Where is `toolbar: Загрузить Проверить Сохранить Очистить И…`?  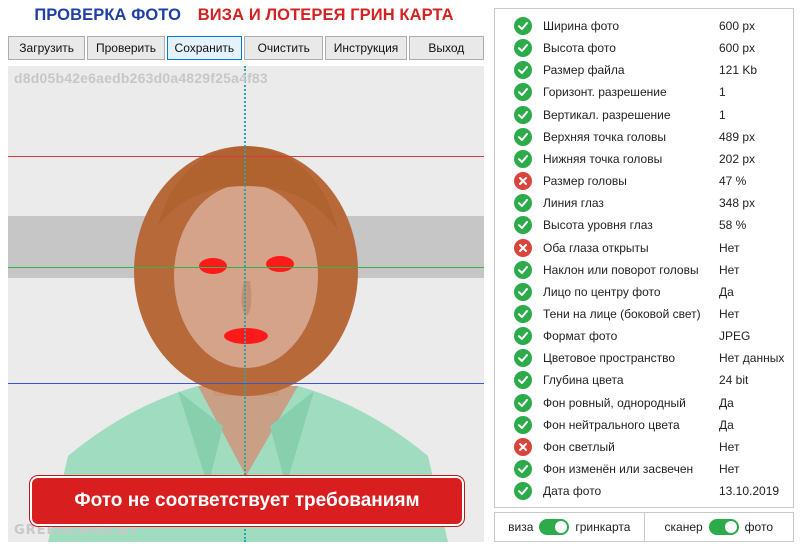 toolbar: Загрузить Проверить Сохранить Очистить И… is located at coordinates (246, 48).